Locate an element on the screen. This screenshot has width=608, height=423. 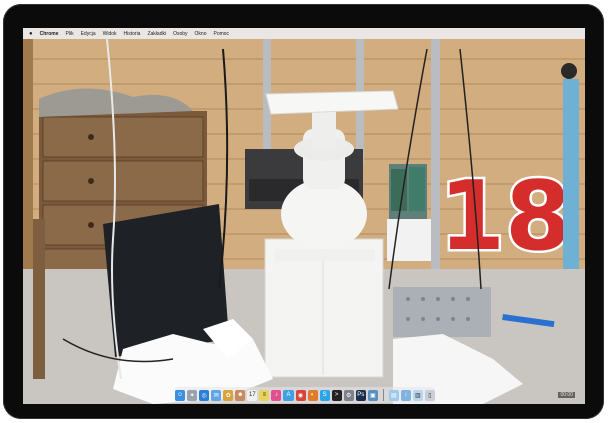
video-timestamp: 00:00 is located at coordinates (566, 395).